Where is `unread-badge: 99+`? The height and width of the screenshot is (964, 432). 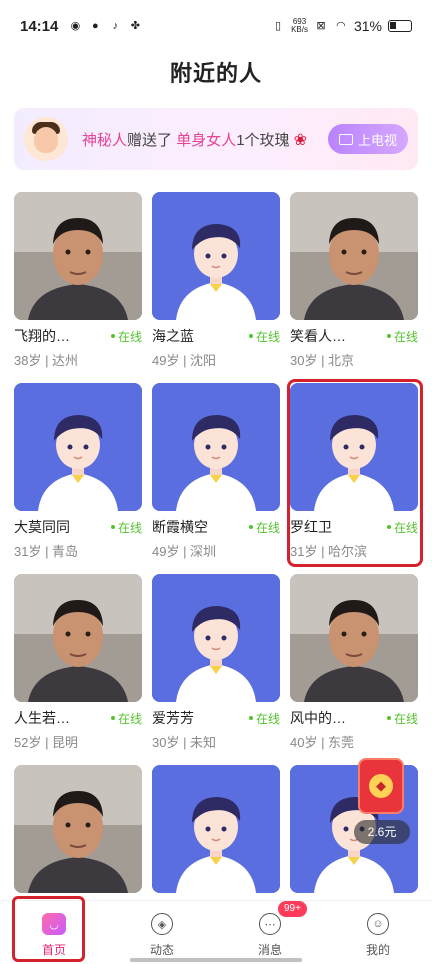
unread-badge: 99+ is located at coordinates (292, 909).